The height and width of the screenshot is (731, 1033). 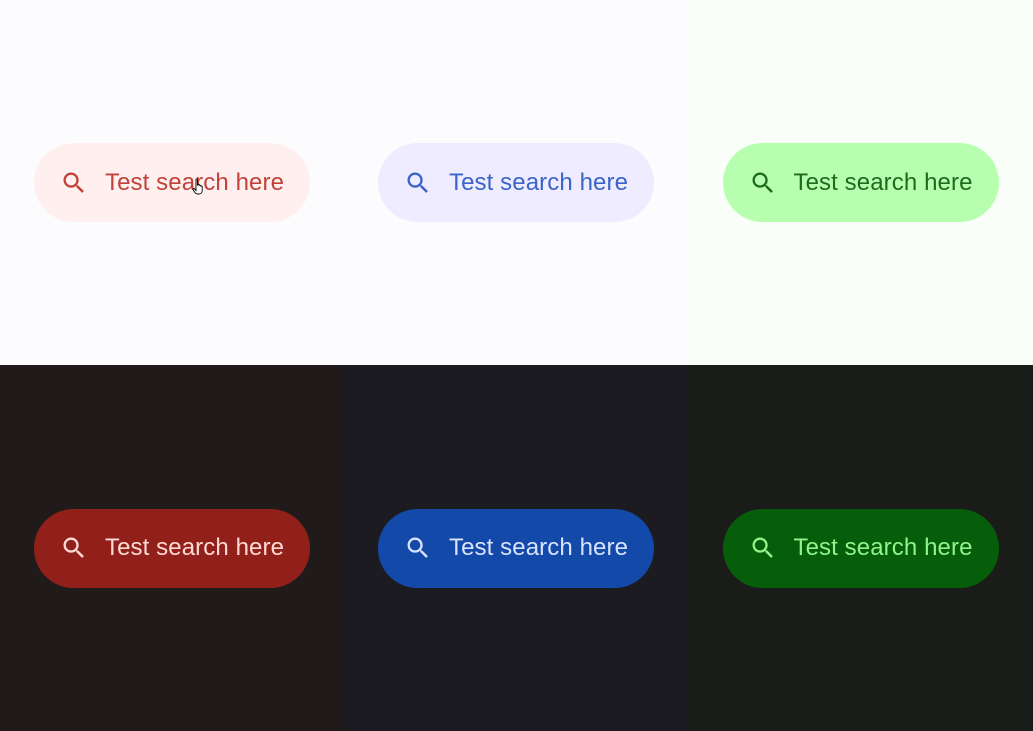 I want to click on search-bar-blue-dark: Test search here, so click(x=516, y=548).